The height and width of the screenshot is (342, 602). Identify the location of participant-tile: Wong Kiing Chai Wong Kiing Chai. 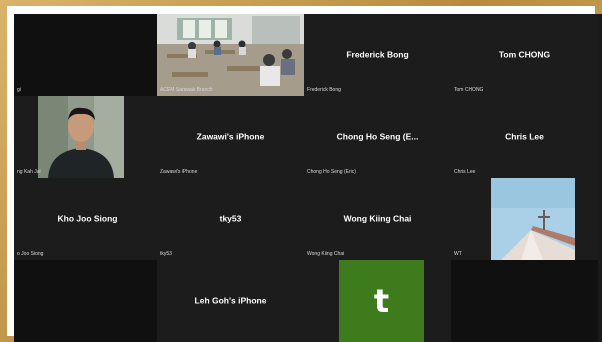
(377, 219).